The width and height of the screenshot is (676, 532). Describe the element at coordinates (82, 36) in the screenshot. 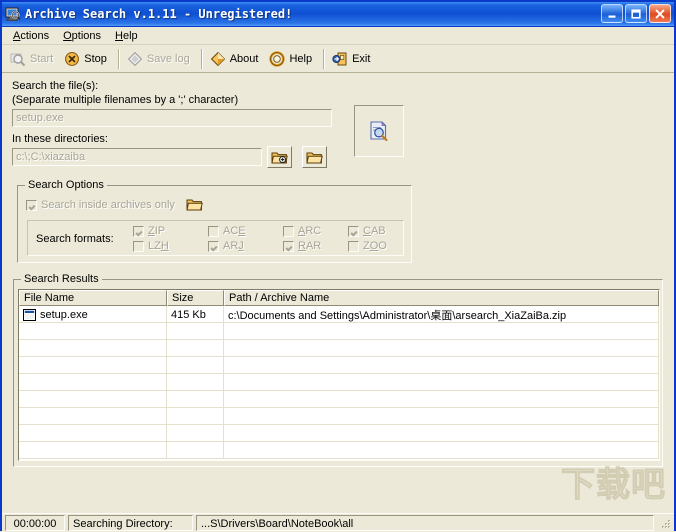

I see `menu-item-options: Options` at that location.